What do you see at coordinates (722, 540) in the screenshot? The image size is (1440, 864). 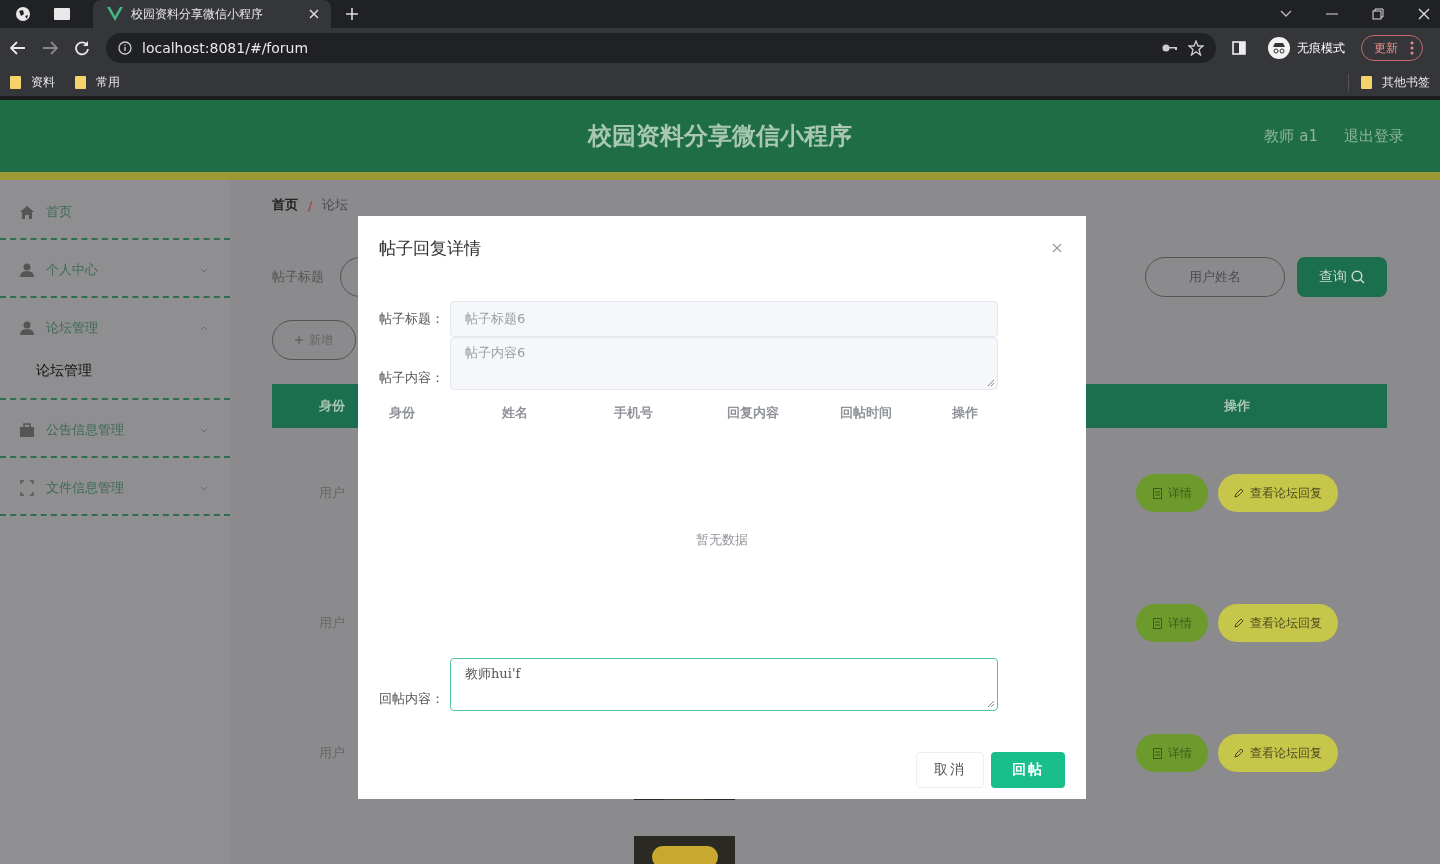 I see `empty-text: 暂无数据` at bounding box center [722, 540].